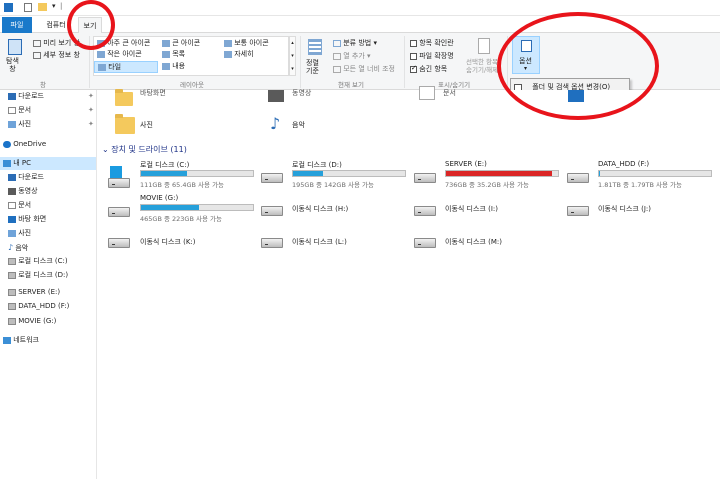 This screenshot has width=720, height=479. What do you see at coordinates (48, 191) in the screenshot?
I see `nav-item-videos: 동영상` at bounding box center [48, 191].